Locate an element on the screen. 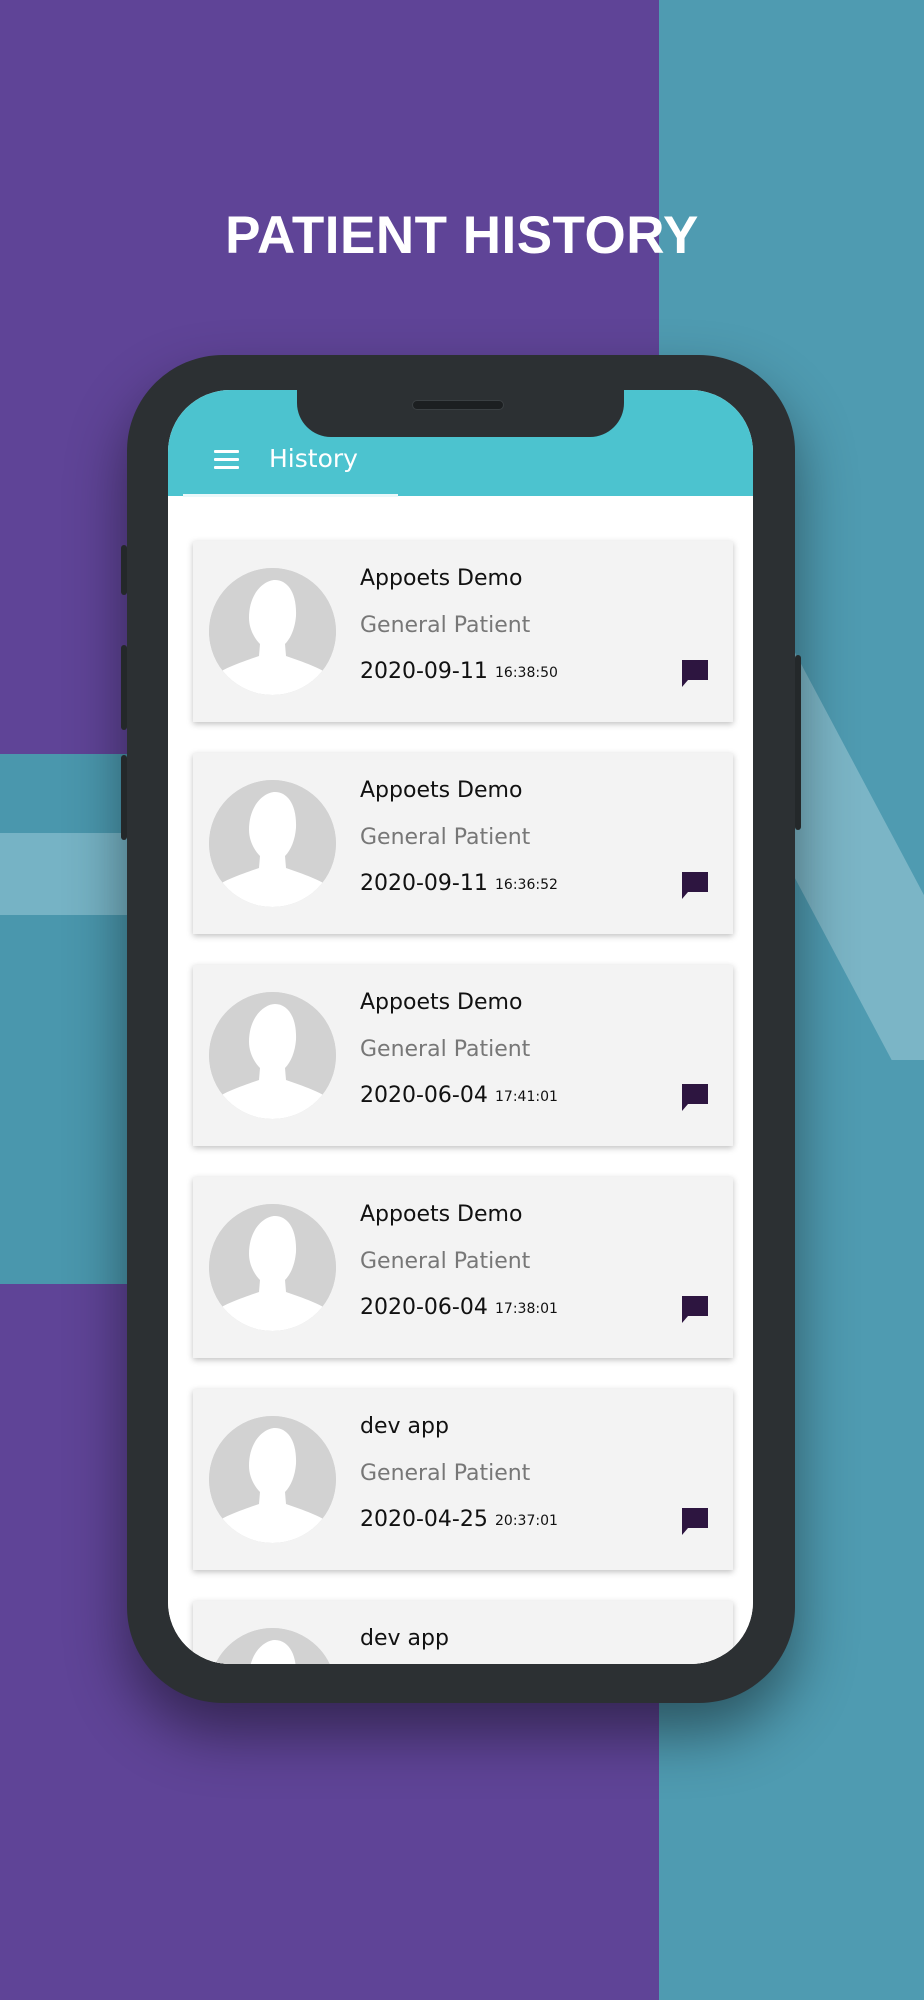 The height and width of the screenshot is (2000, 924). app-bar-title: History is located at coordinates (313, 458).